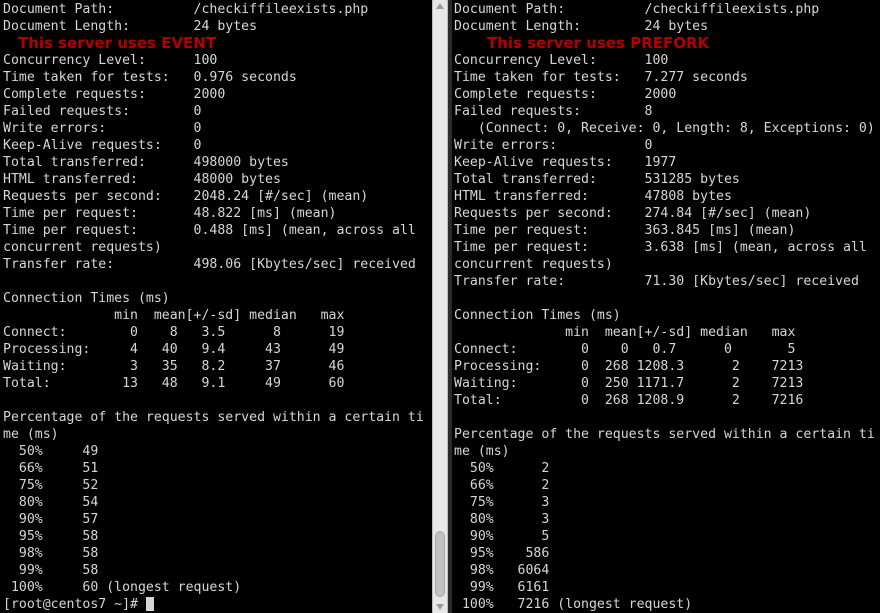 This screenshot has width=880, height=613. Describe the element at coordinates (122, 587) in the screenshot. I see `terminal-line: 100% 60 (longest request)` at that location.